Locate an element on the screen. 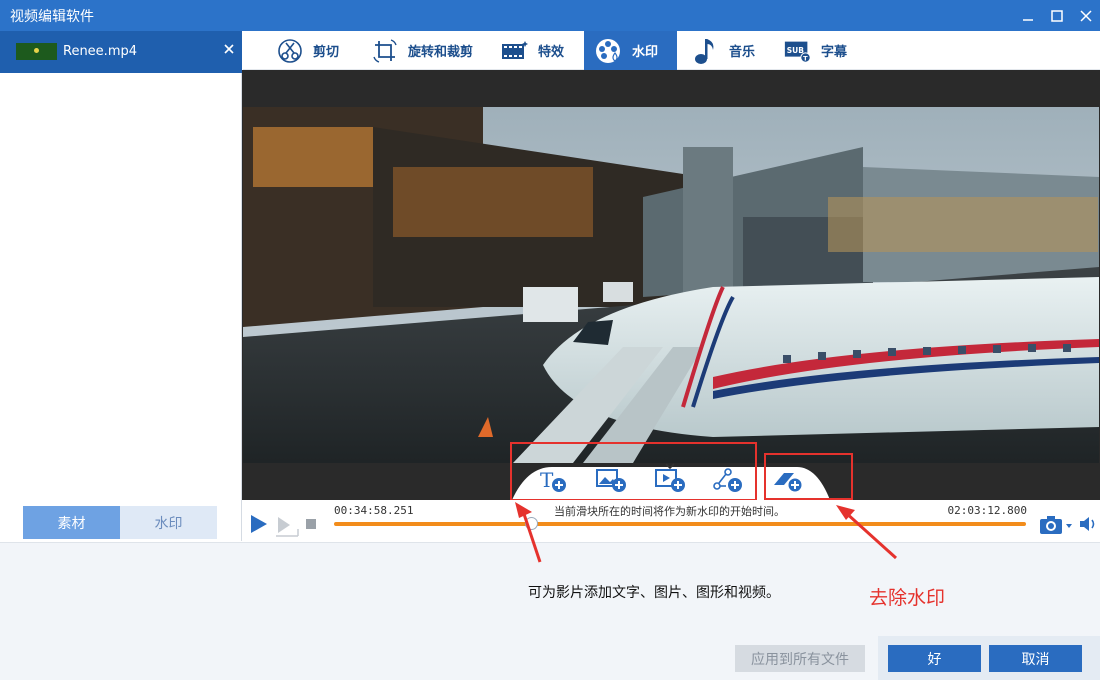 The height and width of the screenshot is (680, 1100). total-time: 02:03:12.800 is located at coordinates (987, 510).